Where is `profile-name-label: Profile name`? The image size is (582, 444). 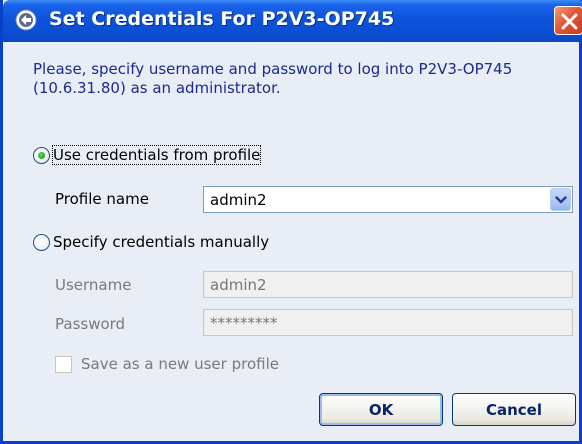 profile-name-label: Profile name is located at coordinates (102, 199).